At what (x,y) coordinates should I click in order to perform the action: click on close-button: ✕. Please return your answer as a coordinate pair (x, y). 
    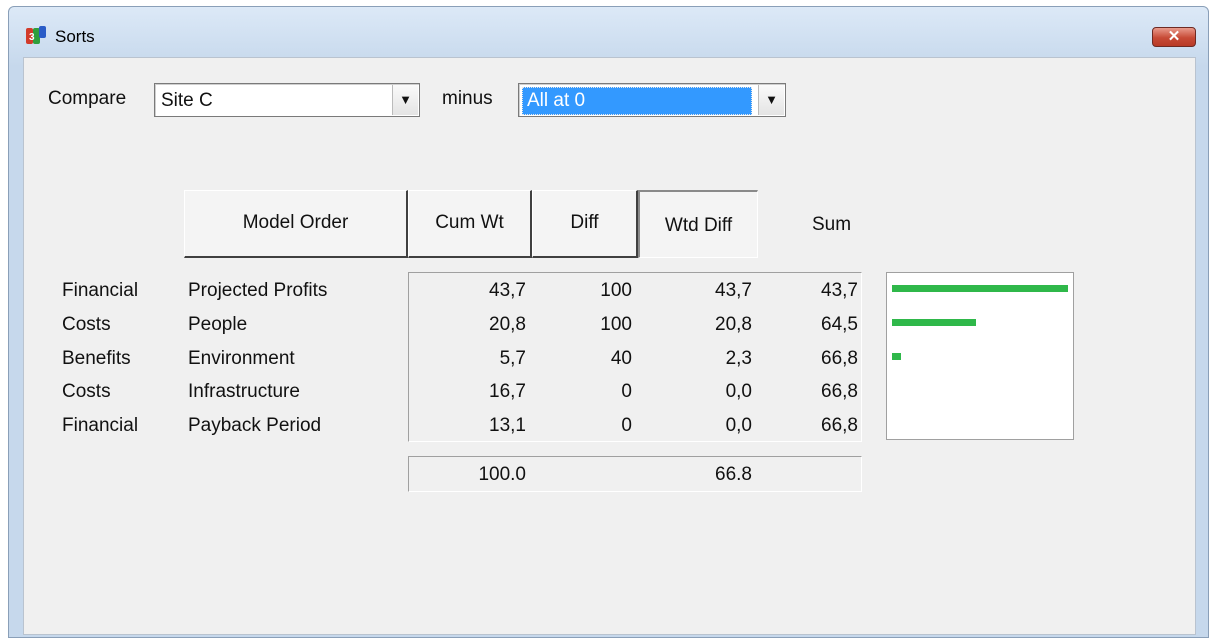
    Looking at the image, I should click on (1174, 37).